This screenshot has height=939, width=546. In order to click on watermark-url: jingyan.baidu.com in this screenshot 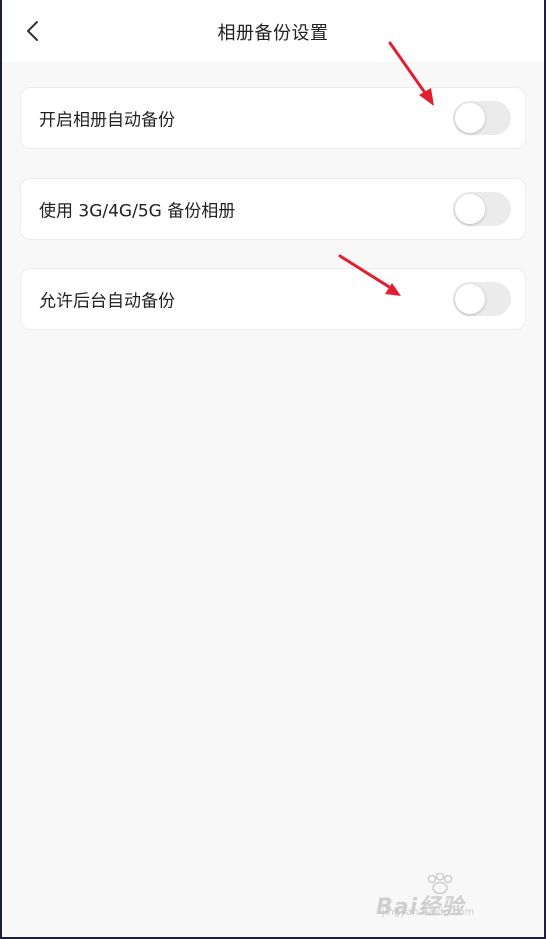, I will do `click(428, 912)`.